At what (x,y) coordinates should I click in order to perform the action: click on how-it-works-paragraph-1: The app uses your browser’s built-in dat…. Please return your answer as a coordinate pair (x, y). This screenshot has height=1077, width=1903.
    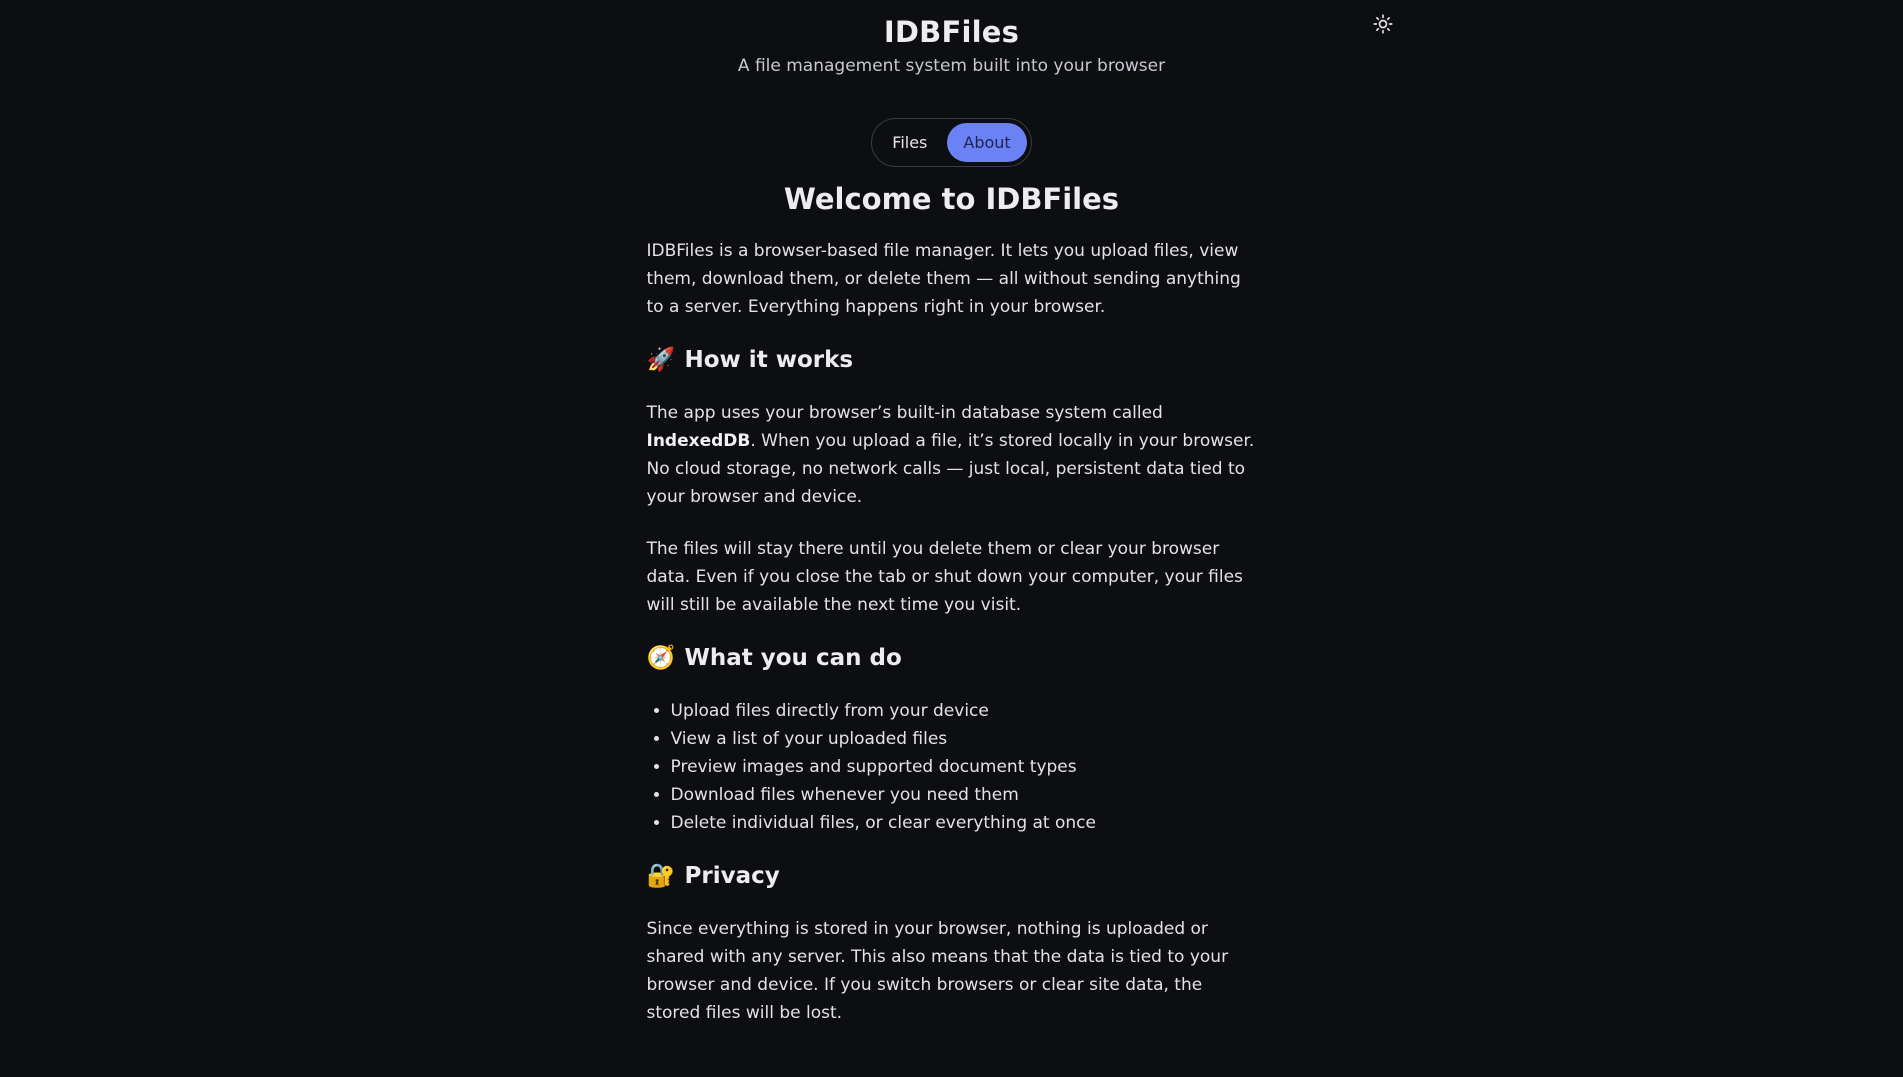
    Looking at the image, I should click on (952, 455).